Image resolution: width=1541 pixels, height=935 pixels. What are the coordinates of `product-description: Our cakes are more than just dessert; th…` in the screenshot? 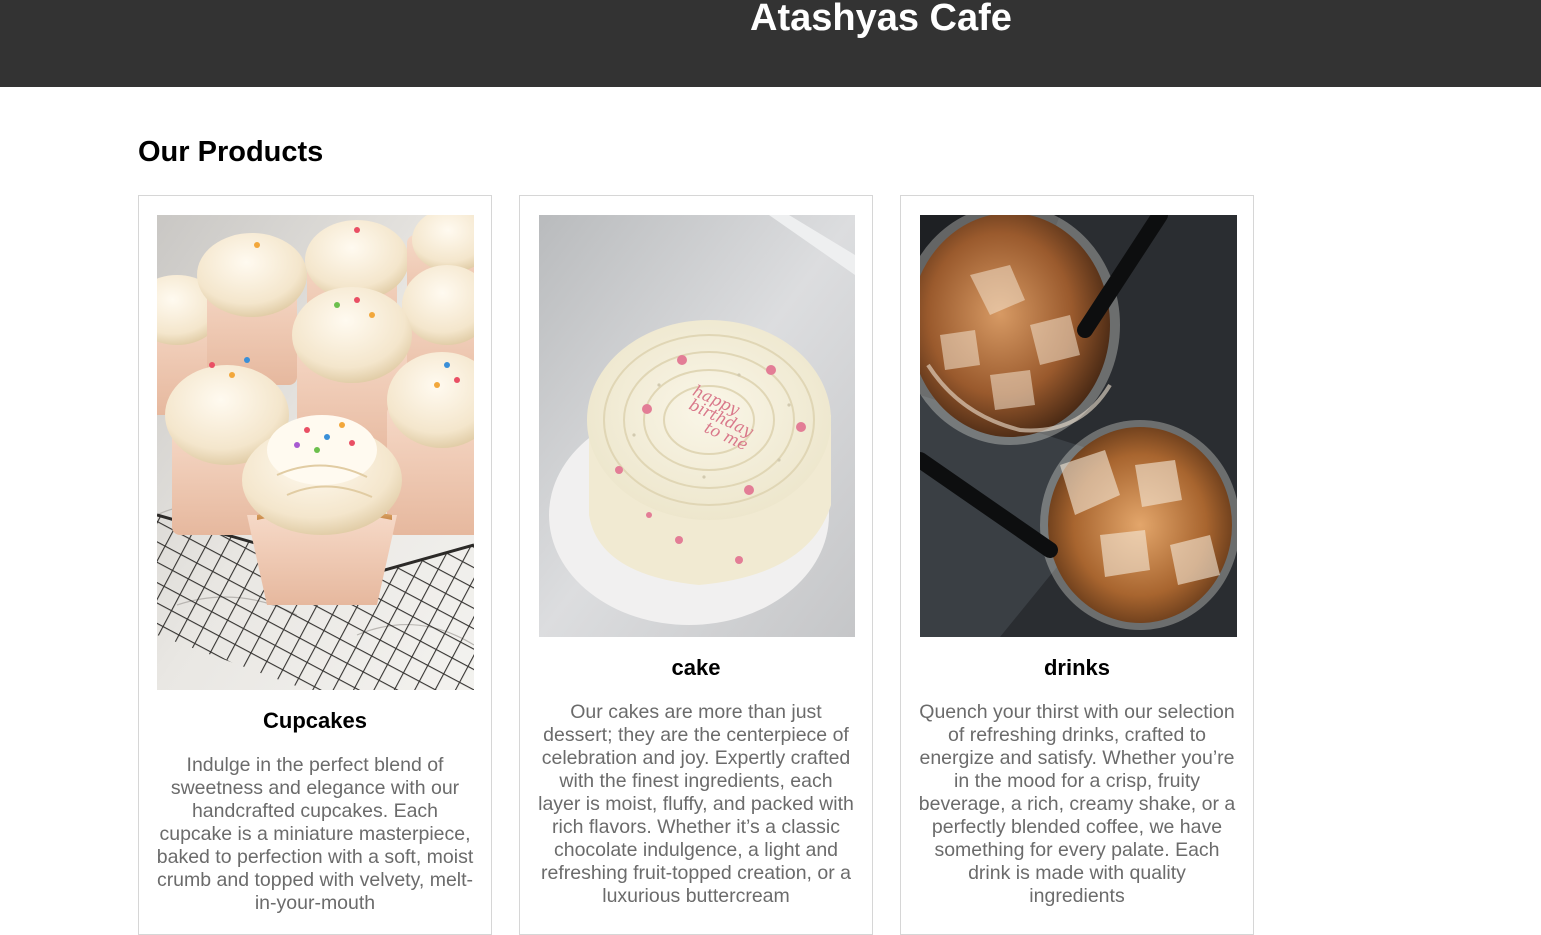 It's located at (696, 804).